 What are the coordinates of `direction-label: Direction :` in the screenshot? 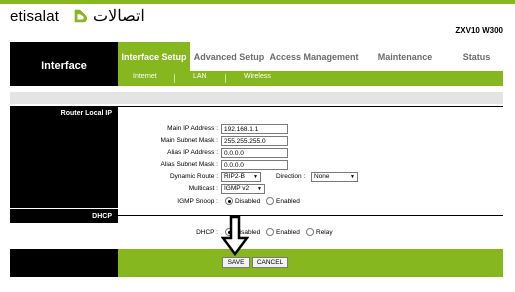 It's located at (291, 176).